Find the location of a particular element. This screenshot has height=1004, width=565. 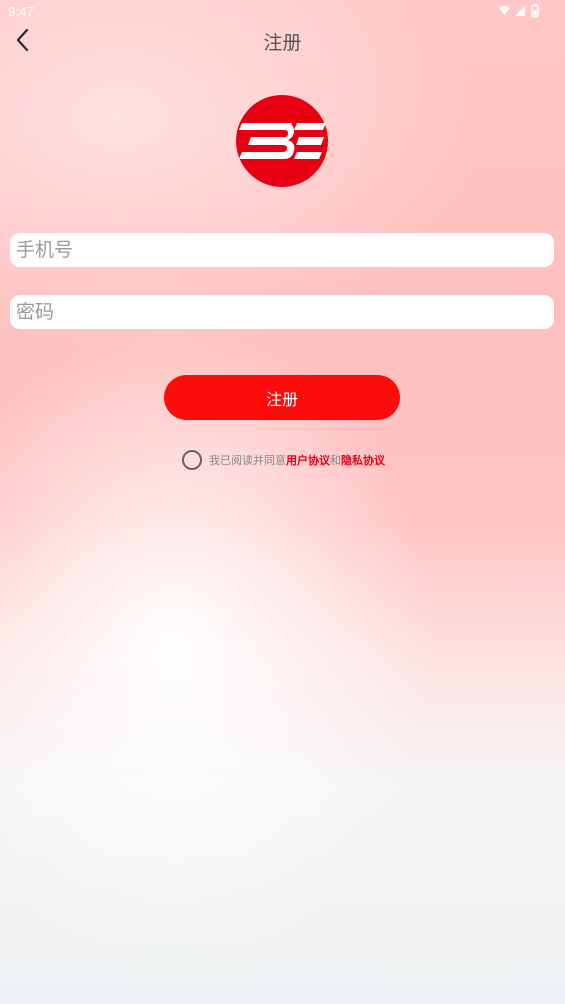

wifi-icon is located at coordinates (504, 10).